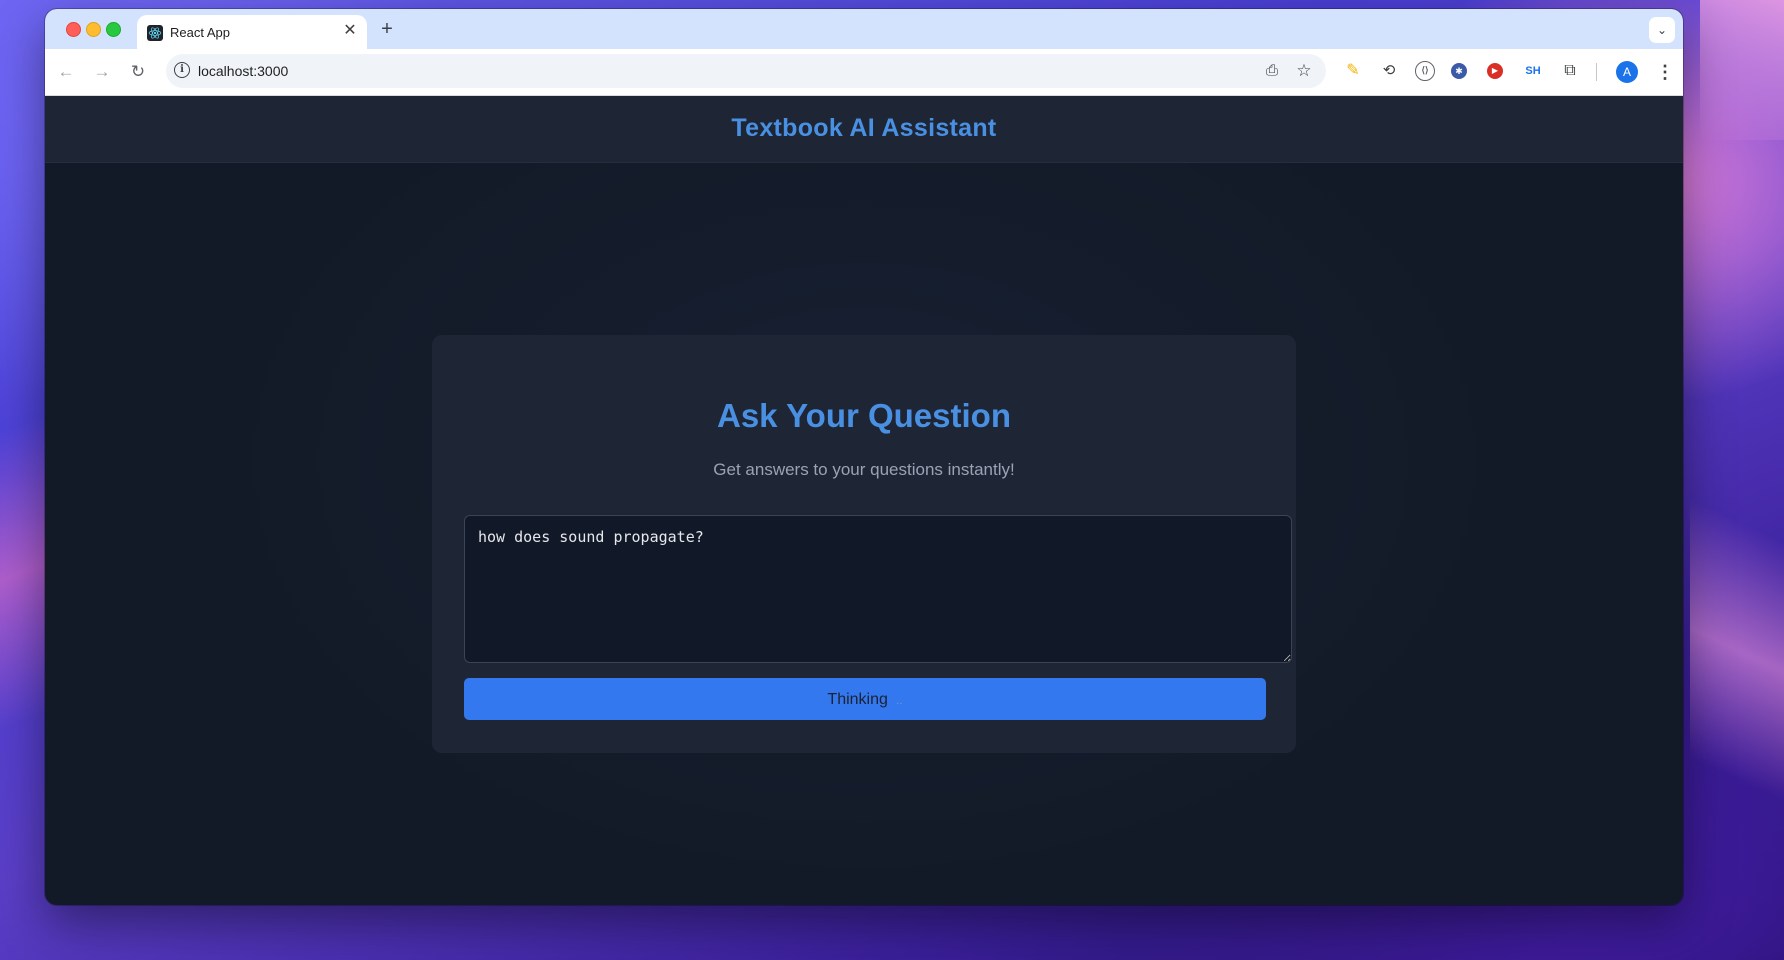 This screenshot has width=1784, height=960. Describe the element at coordinates (746, 71) in the screenshot. I see `address-bar: i localhost:3000 ⎙ ☆` at that location.